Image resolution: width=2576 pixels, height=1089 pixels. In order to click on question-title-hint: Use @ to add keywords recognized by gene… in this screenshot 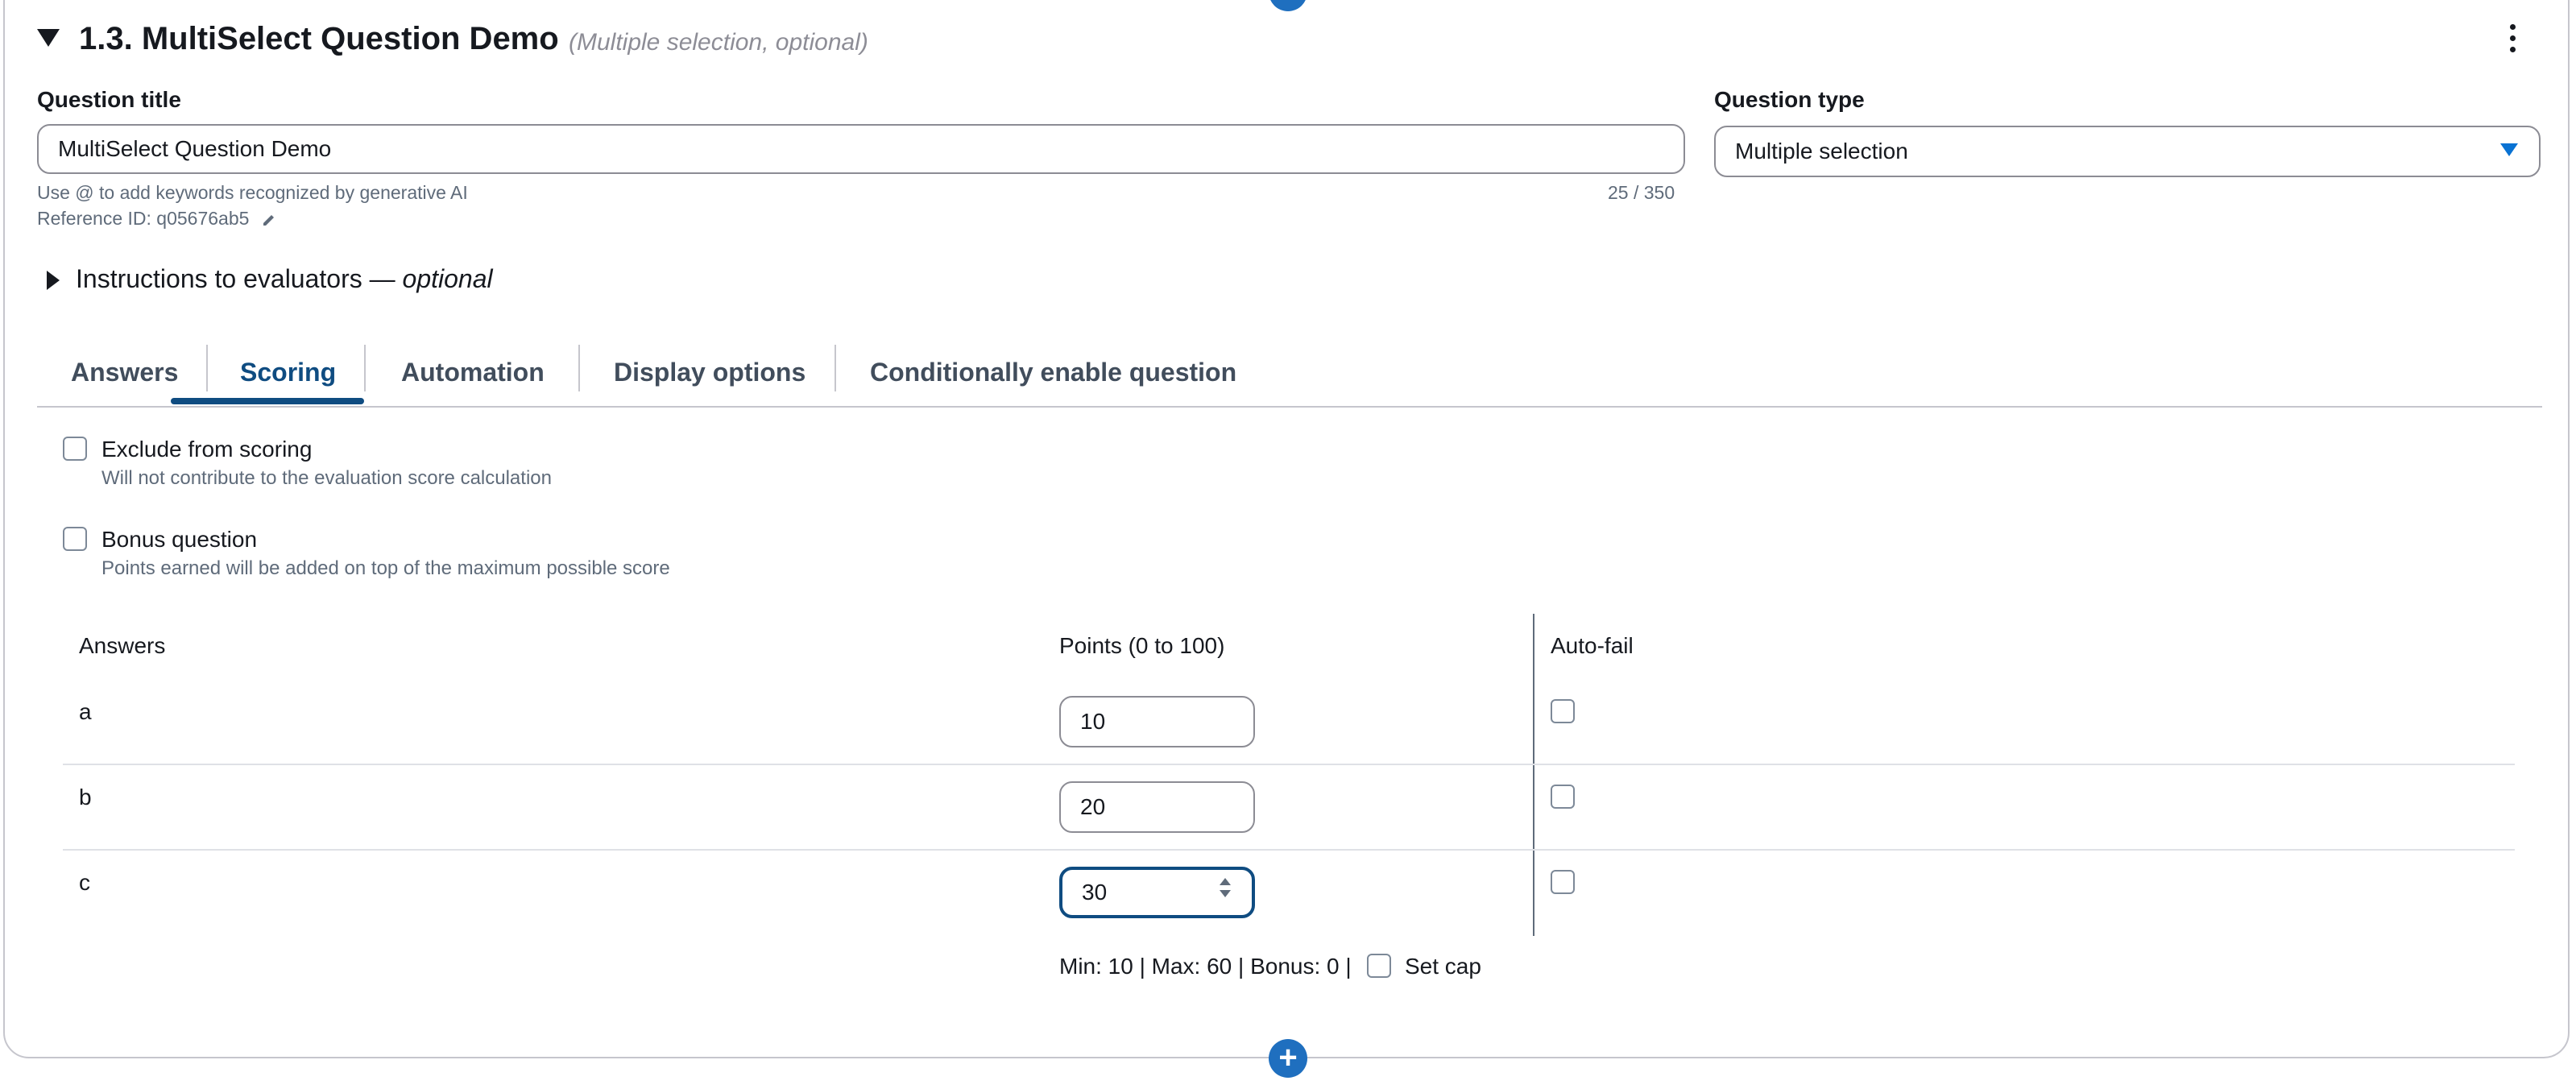, I will do `click(252, 192)`.